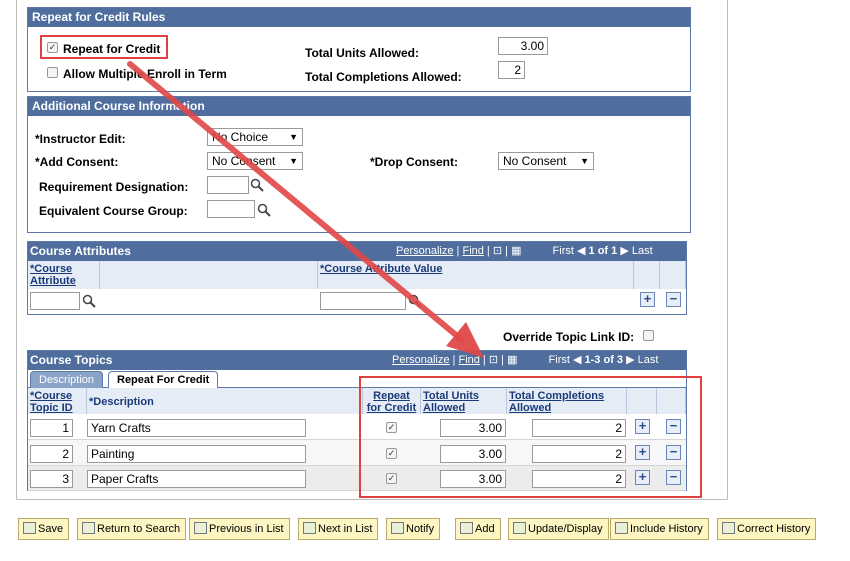 This screenshot has width=850, height=561. I want to click on row-range: 1 of 1, so click(603, 251).